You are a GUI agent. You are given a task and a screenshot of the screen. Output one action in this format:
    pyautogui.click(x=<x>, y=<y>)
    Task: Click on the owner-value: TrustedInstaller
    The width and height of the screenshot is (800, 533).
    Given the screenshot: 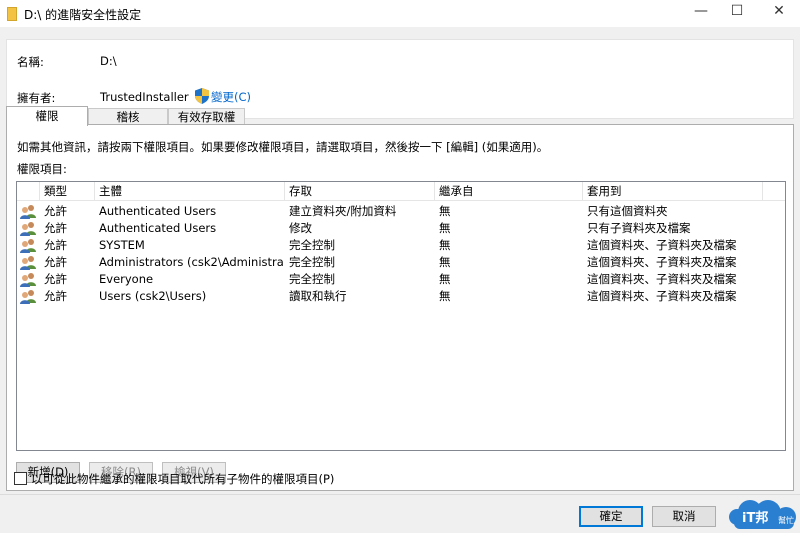 What is the action you would take?
    pyautogui.click(x=144, y=97)
    